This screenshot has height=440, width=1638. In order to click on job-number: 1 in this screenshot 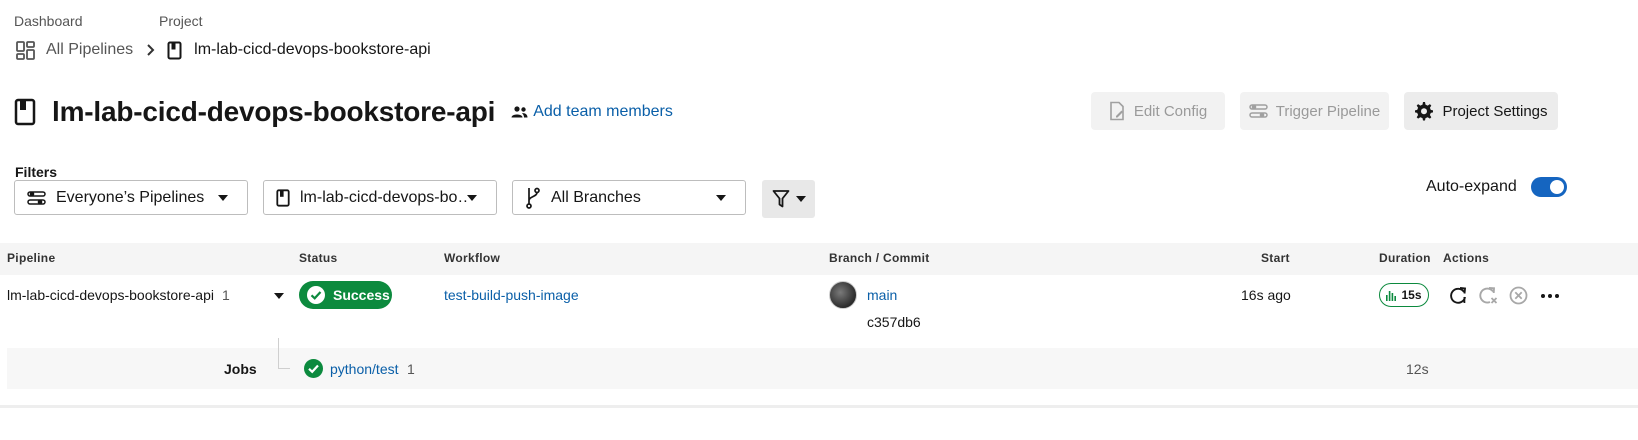, I will do `click(411, 369)`.